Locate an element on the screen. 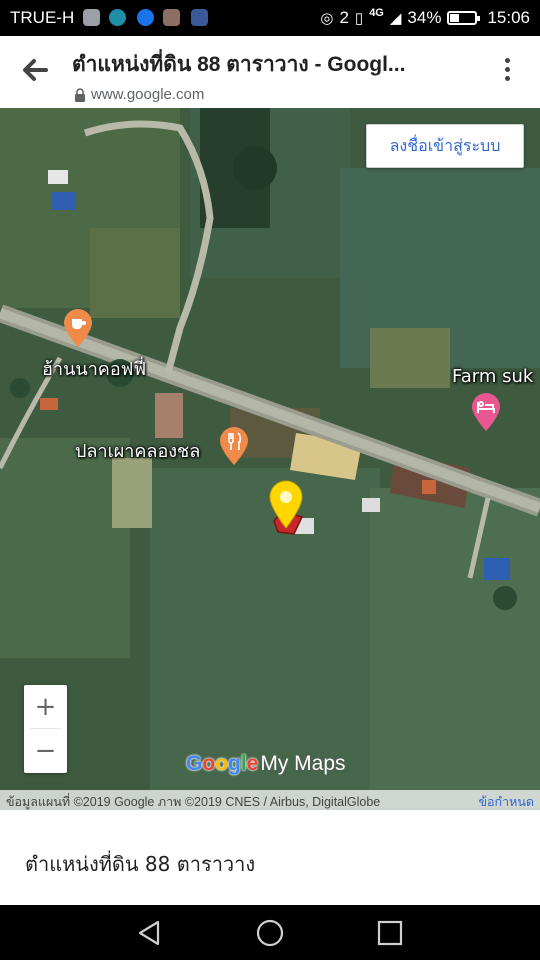 This screenshot has width=540, height=960. url-bar: www.google.com is located at coordinates (139, 94).